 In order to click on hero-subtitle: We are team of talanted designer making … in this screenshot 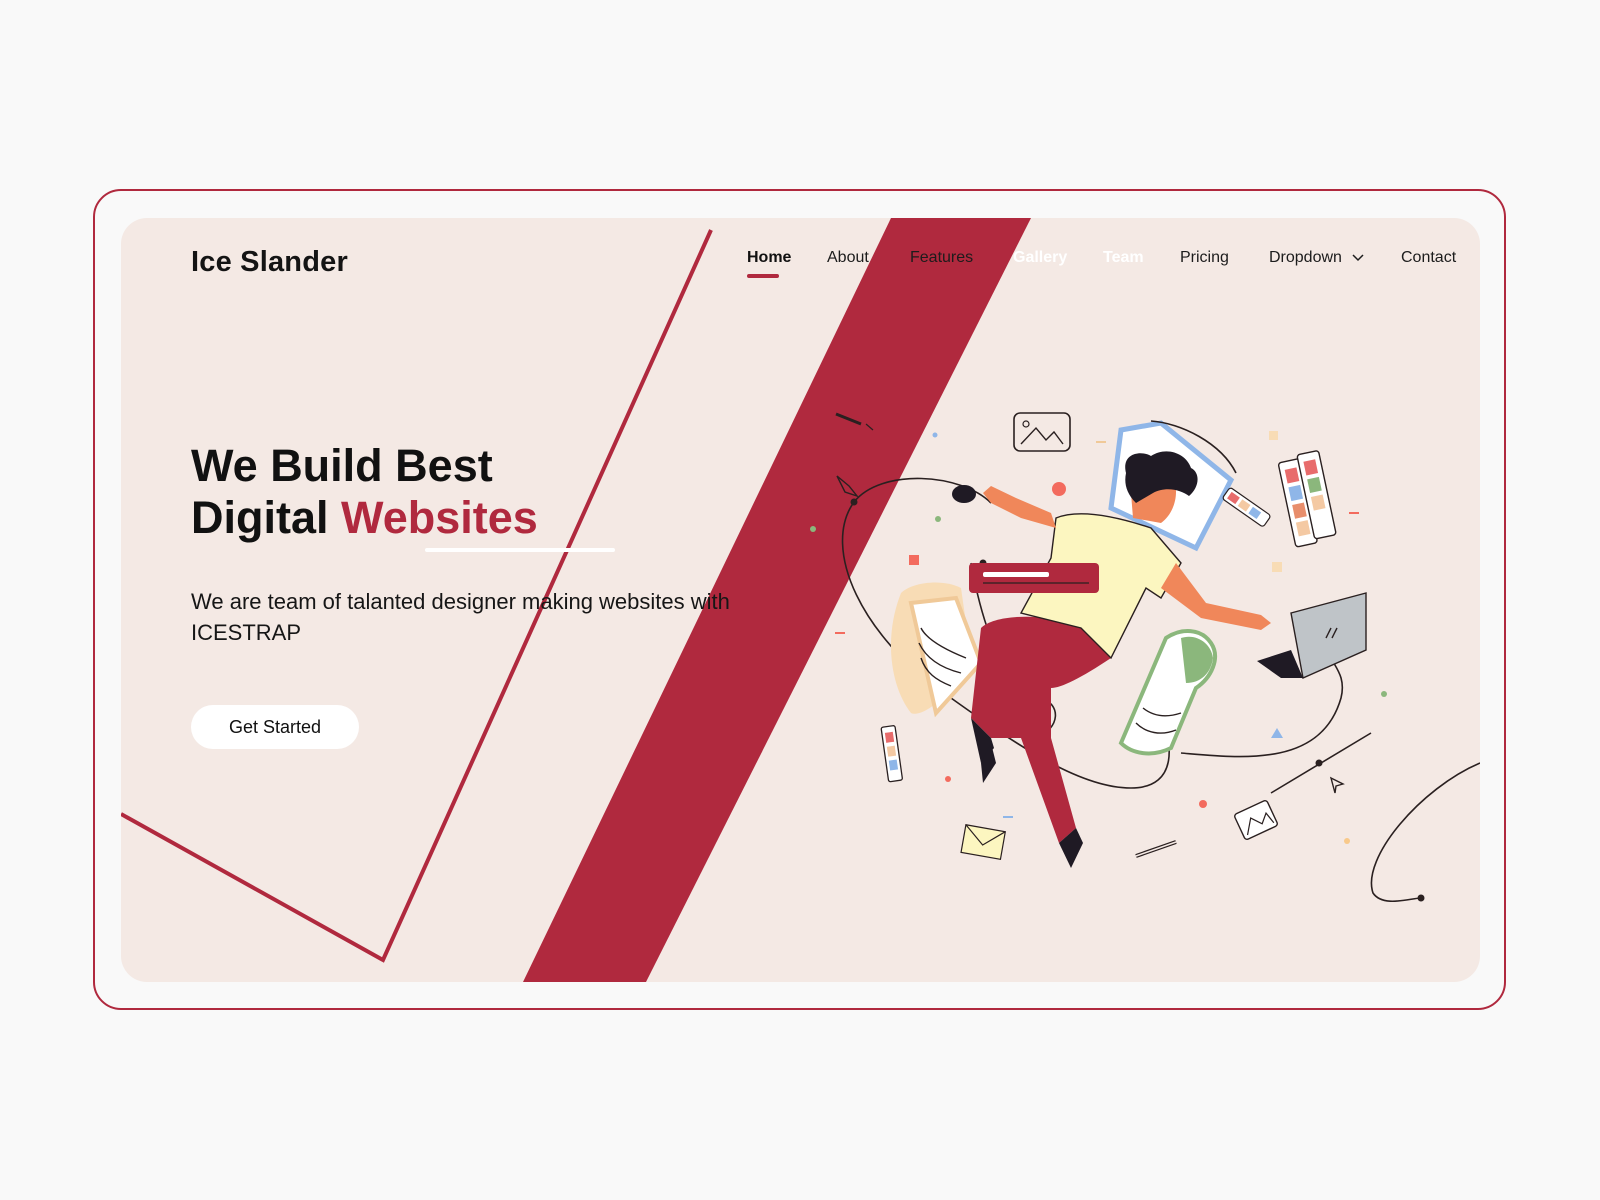, I will do `click(460, 617)`.